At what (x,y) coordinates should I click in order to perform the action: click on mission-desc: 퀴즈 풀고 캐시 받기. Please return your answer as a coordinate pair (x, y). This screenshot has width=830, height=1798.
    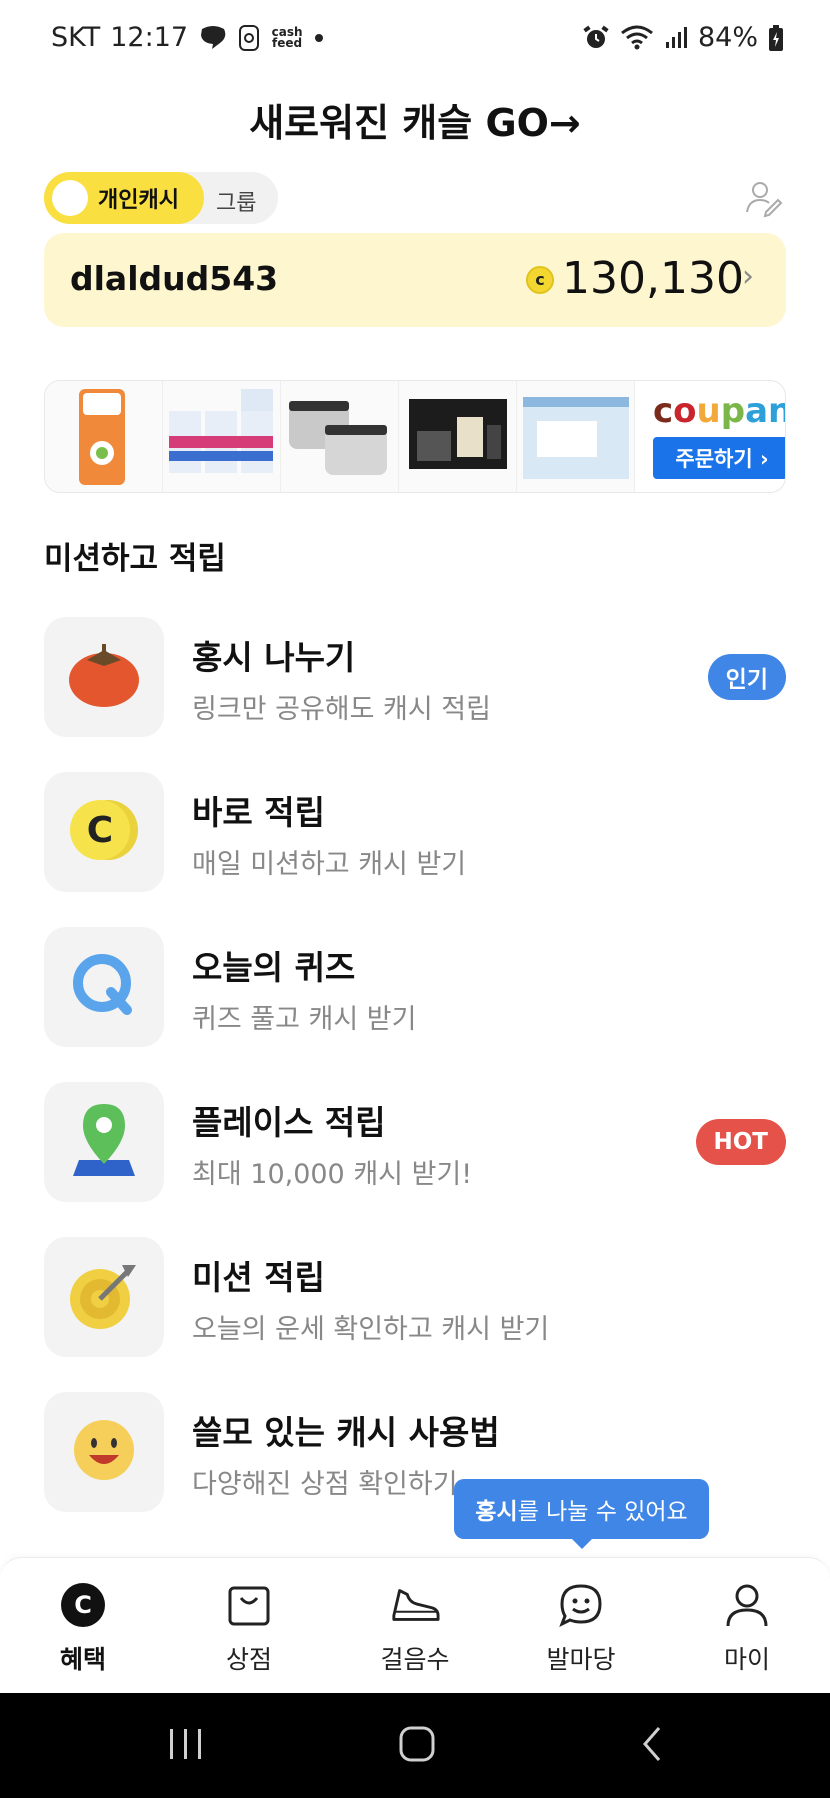
    Looking at the image, I should click on (304, 1019).